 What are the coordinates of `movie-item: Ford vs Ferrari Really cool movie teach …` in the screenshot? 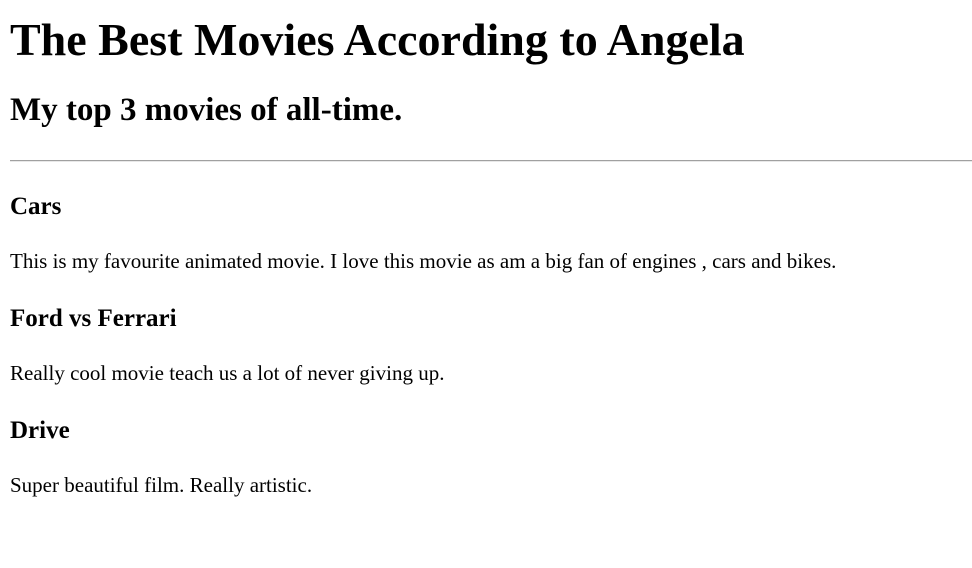 It's located at (491, 345).